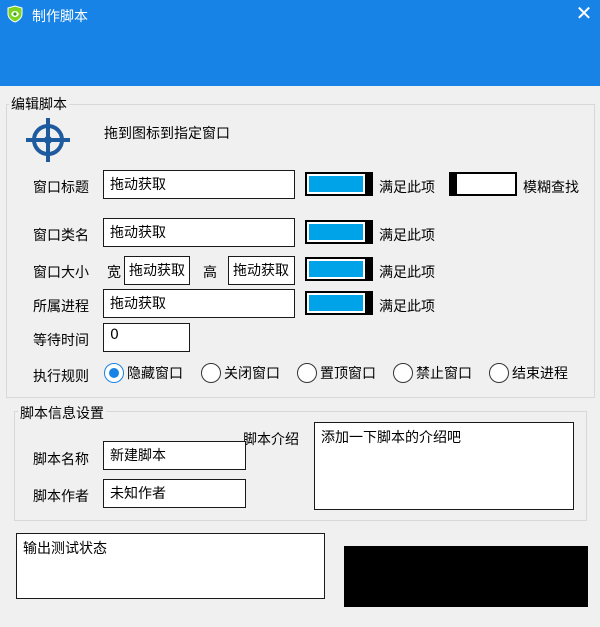 The height and width of the screenshot is (627, 600). I want to click on window-class-match-toggle, so click(339, 232).